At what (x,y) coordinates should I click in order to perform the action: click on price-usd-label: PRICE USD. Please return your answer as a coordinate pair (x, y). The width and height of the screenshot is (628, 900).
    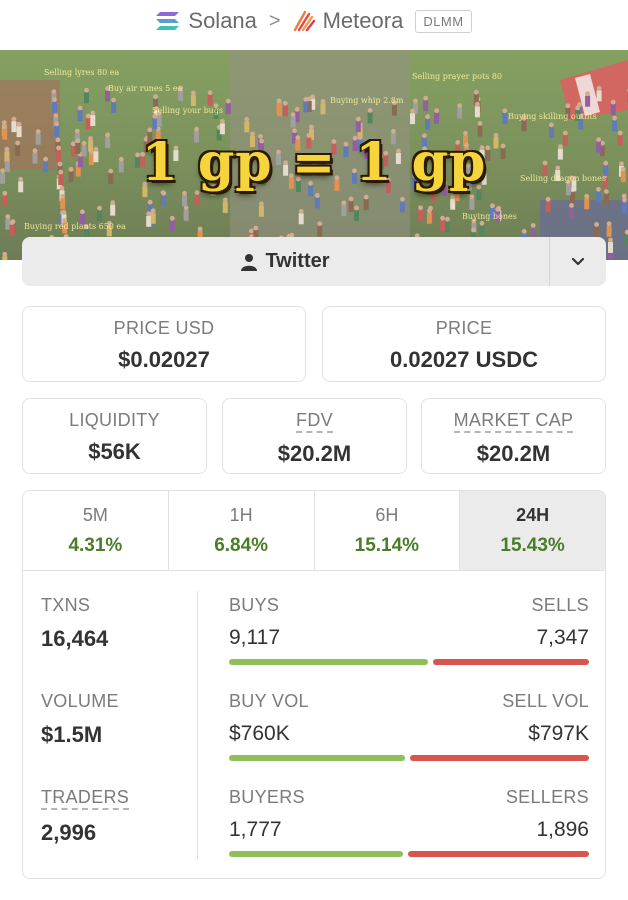
    Looking at the image, I should click on (164, 328).